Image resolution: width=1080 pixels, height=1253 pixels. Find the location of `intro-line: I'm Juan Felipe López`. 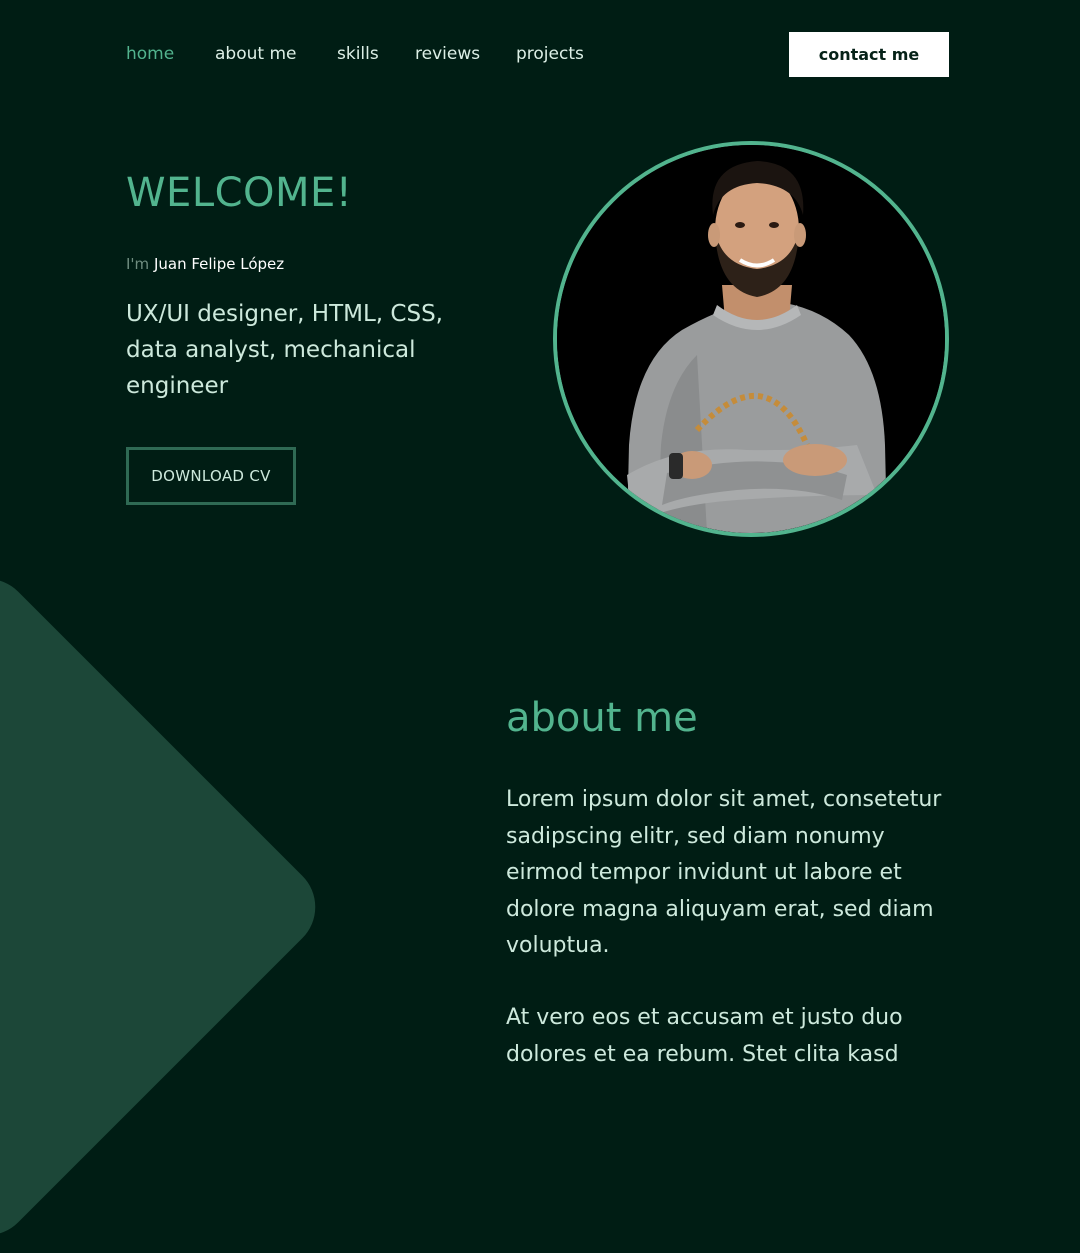

intro-line: I'm Juan Felipe López is located at coordinates (205, 264).